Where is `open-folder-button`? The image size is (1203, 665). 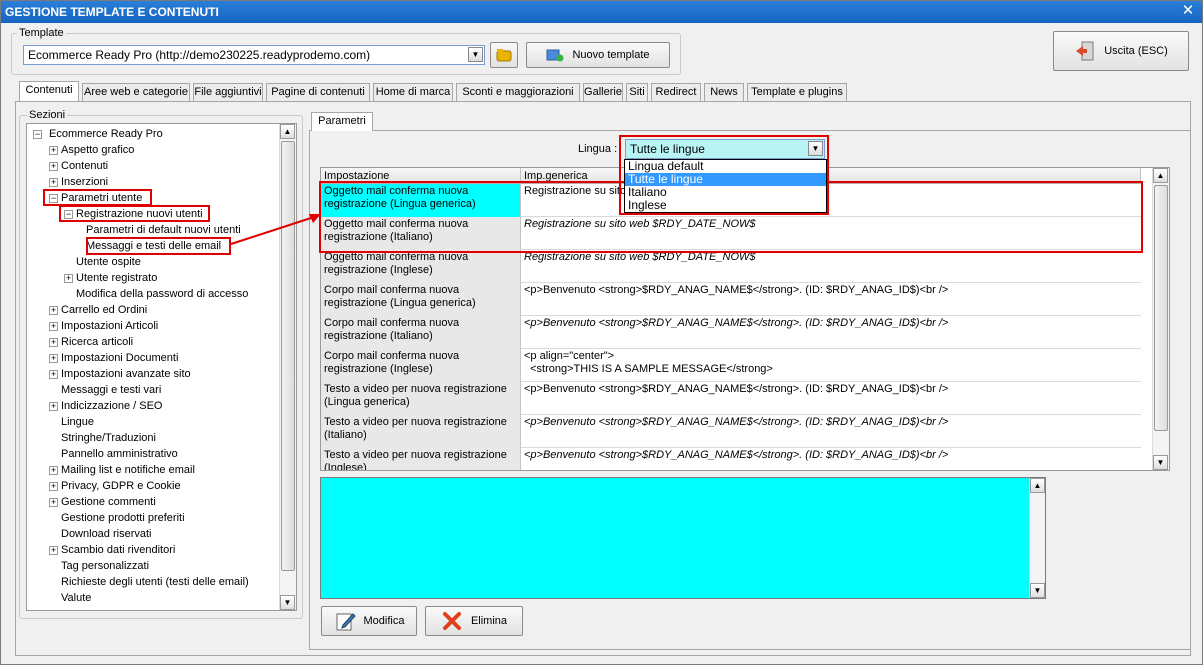 open-folder-button is located at coordinates (504, 55).